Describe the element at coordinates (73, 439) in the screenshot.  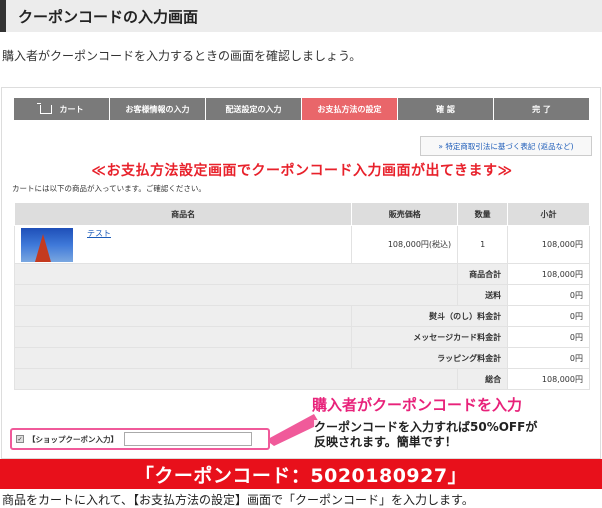
I see `coupon-label: 【ショップクーポン入力】` at that location.